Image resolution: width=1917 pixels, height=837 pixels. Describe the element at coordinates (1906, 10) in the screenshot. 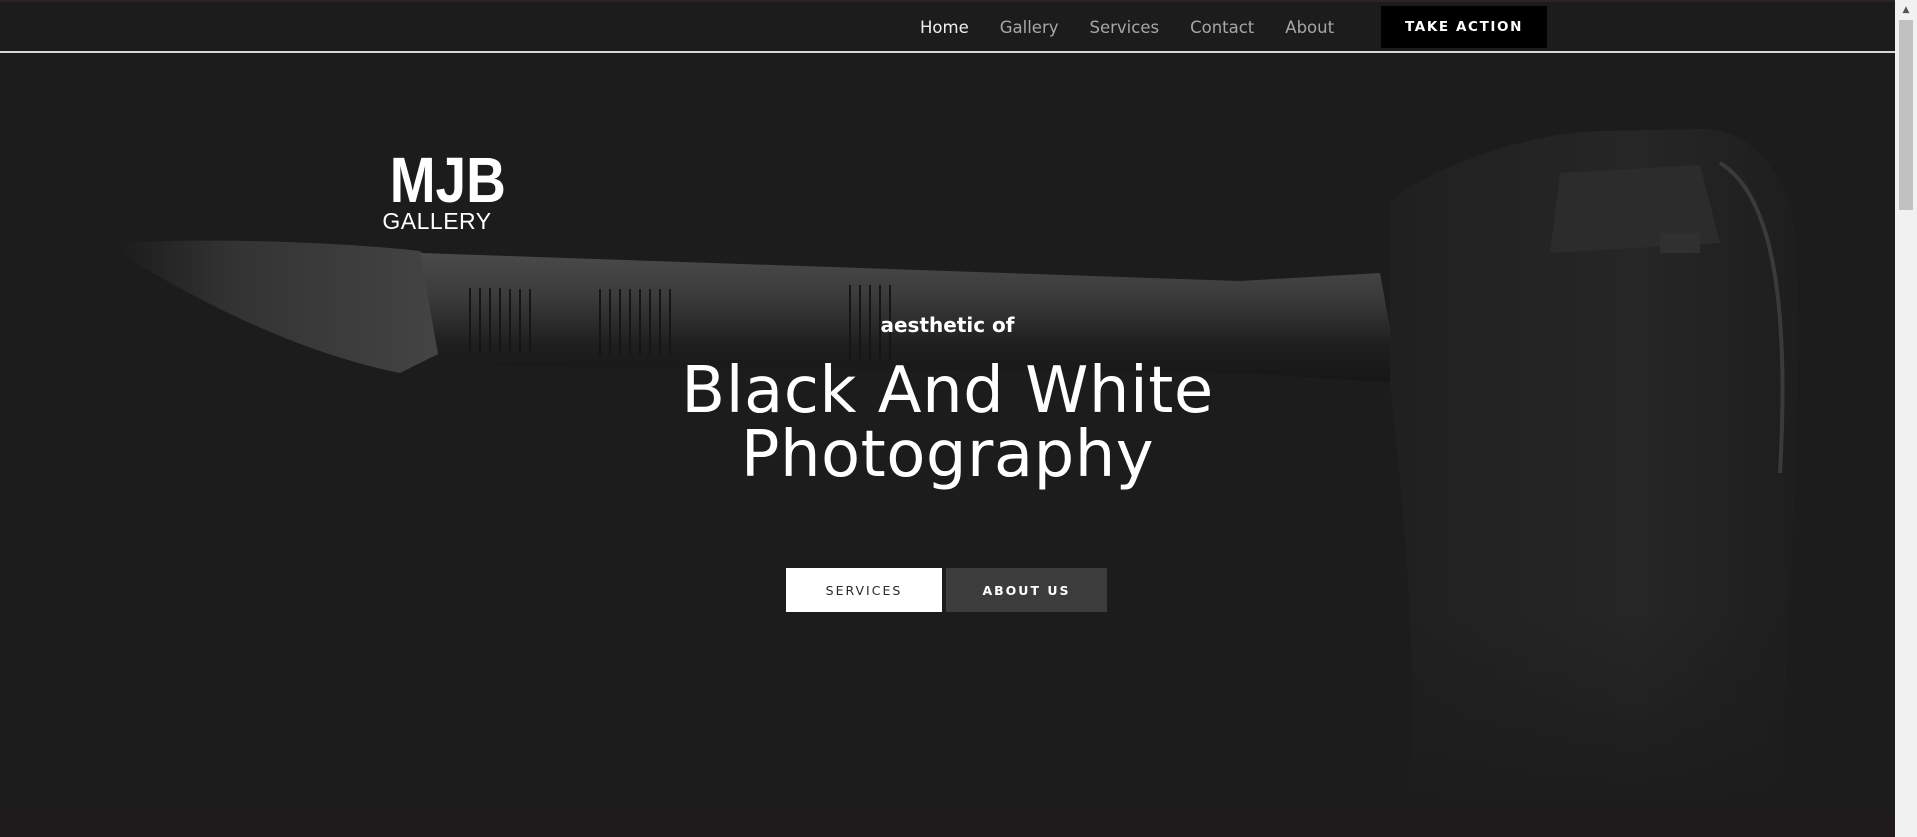

I see `scroll-up-arrow-icon: ▲` at that location.